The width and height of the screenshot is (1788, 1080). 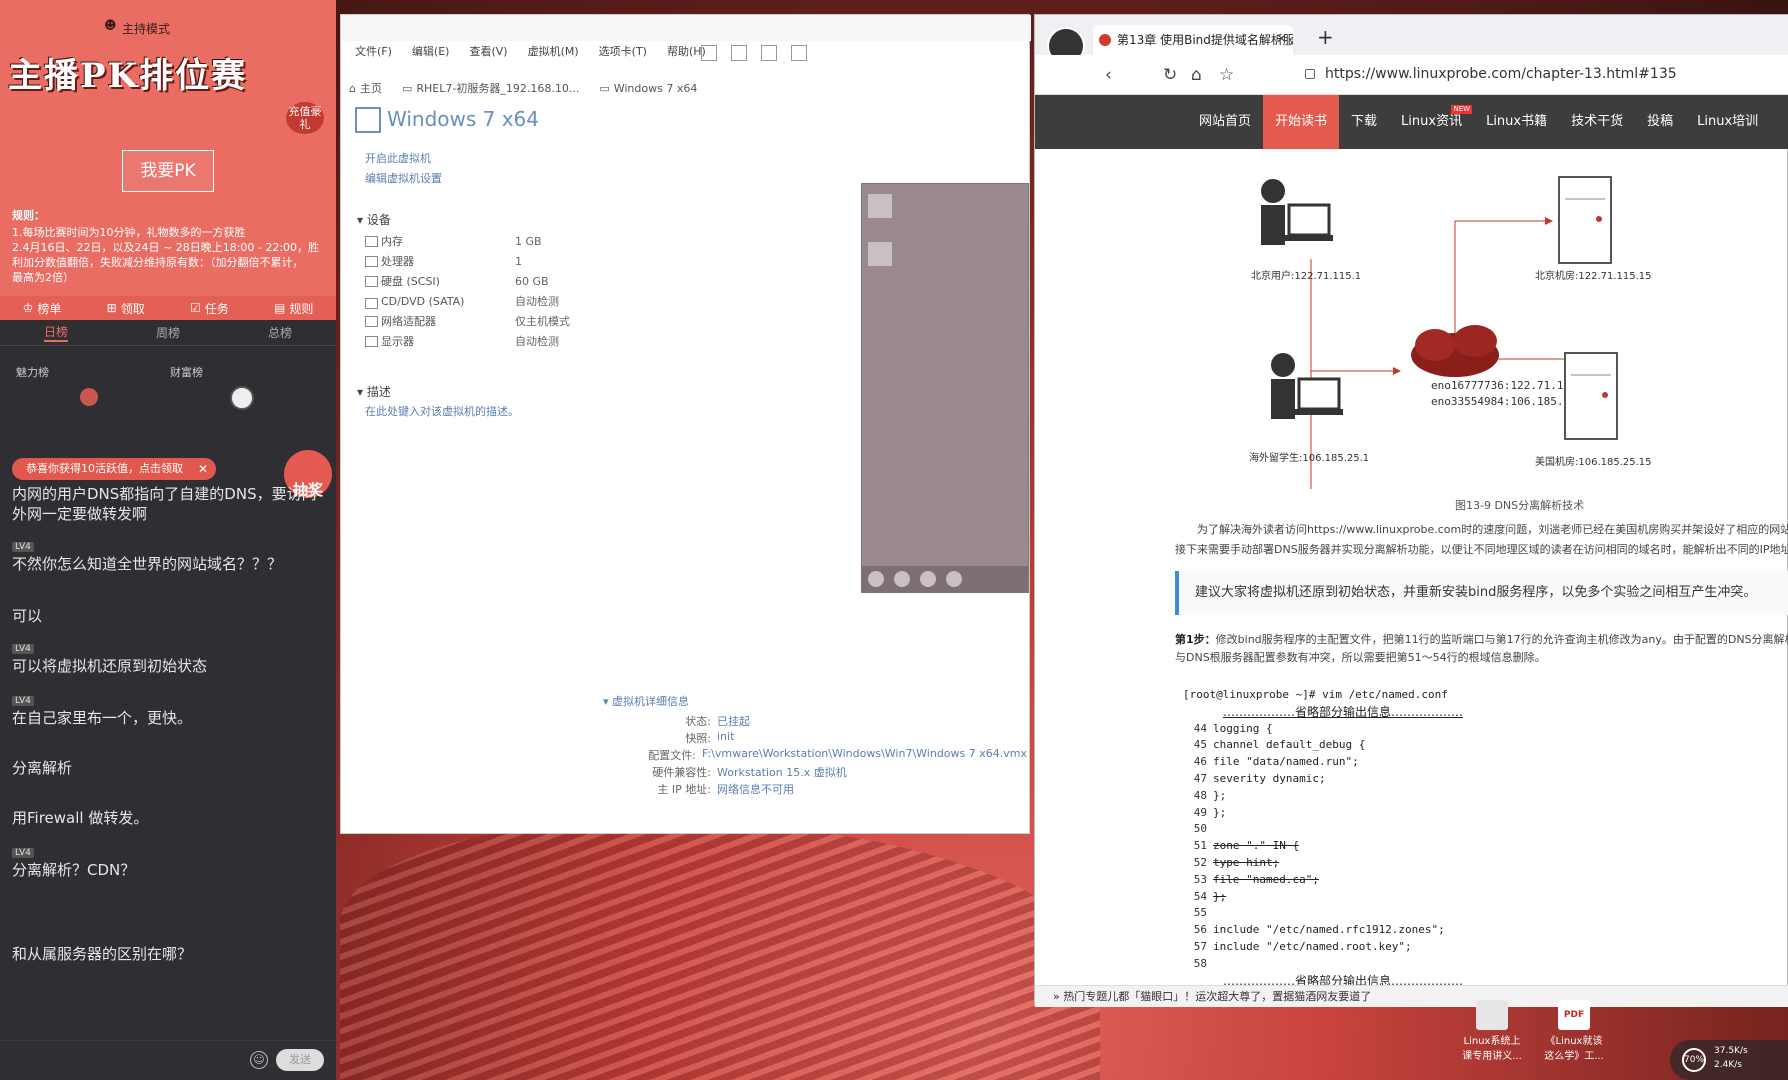 What do you see at coordinates (293, 308) in the screenshot?
I see `tab-rules: ▤ 规则` at bounding box center [293, 308].